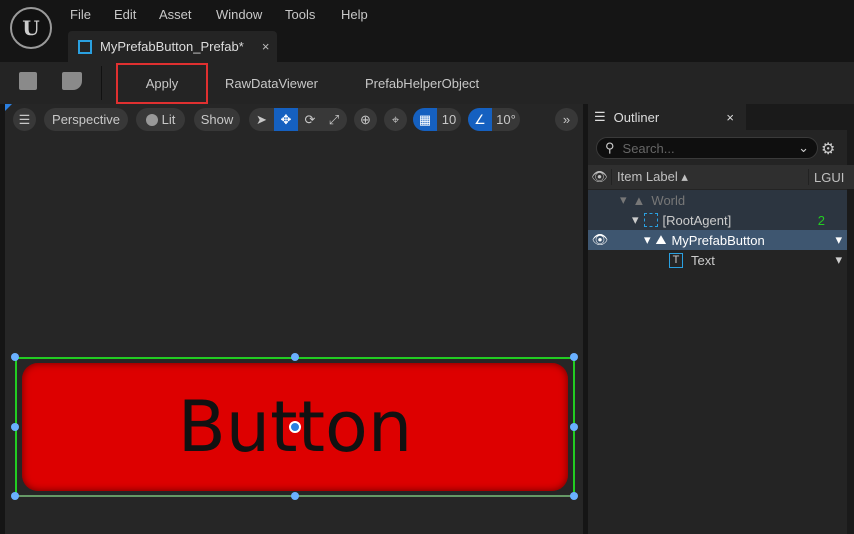 The image size is (854, 534). What do you see at coordinates (72, 81) in the screenshot?
I see `browse-folder-icon` at bounding box center [72, 81].